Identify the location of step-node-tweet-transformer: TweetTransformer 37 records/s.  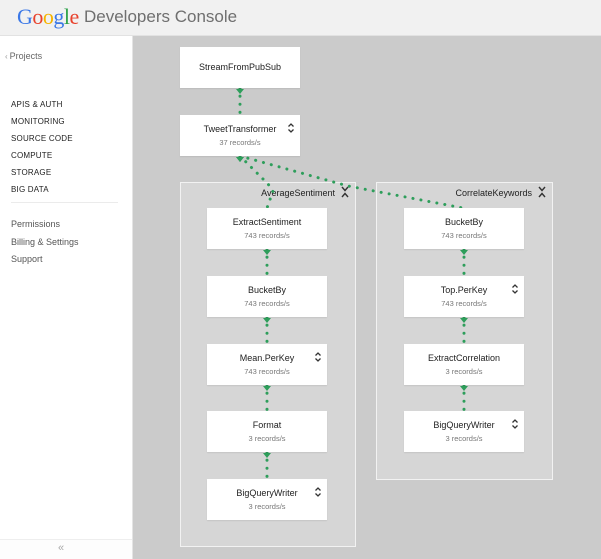
(240, 135).